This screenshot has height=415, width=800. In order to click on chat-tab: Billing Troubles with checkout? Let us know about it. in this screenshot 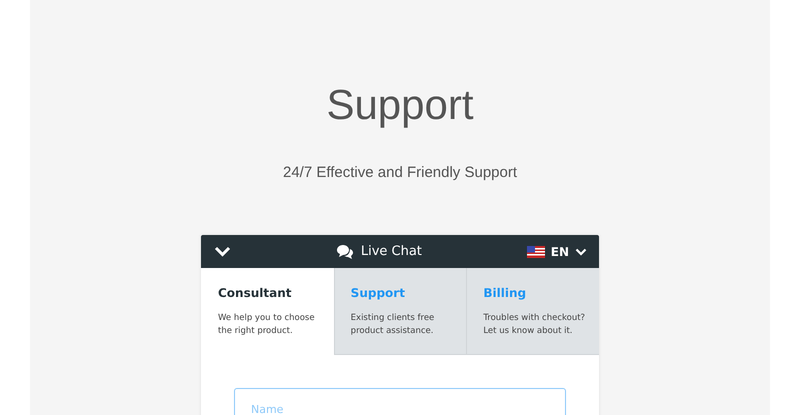, I will do `click(533, 311)`.